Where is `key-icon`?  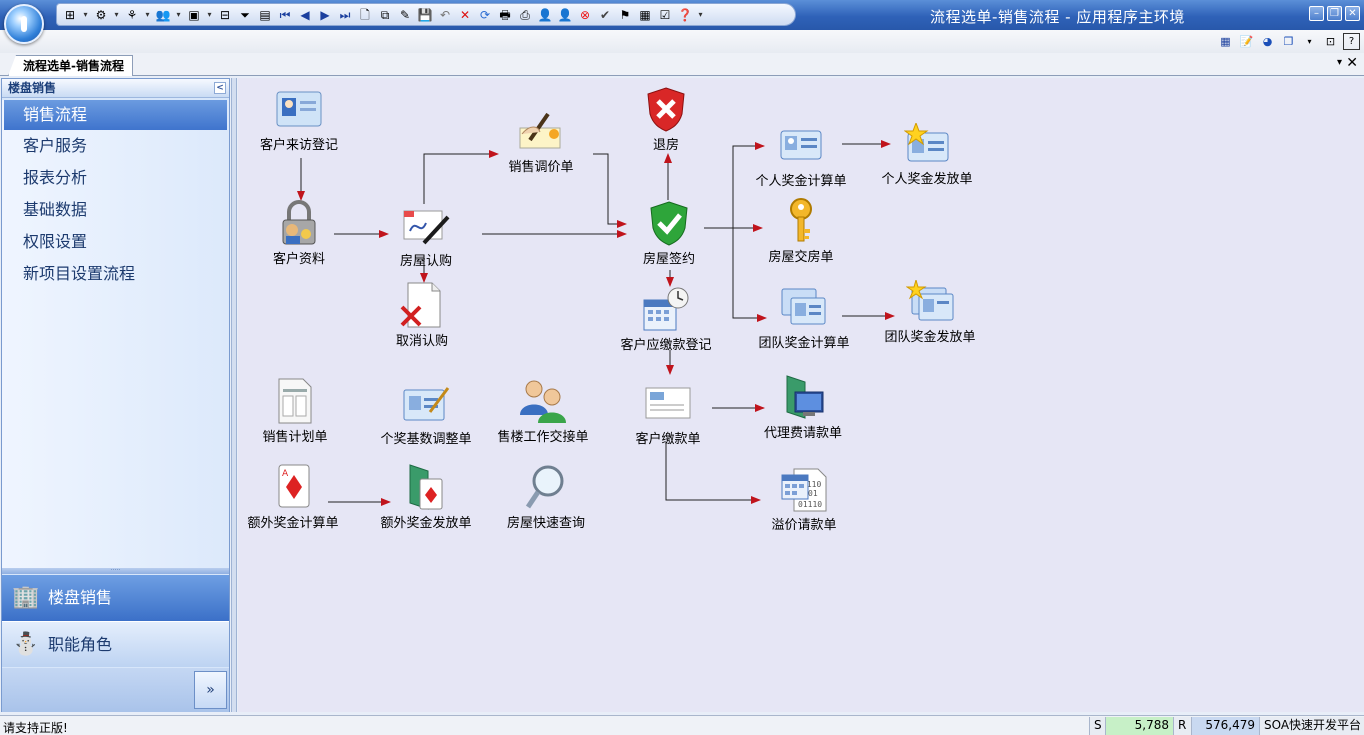 key-icon is located at coordinates (801, 221).